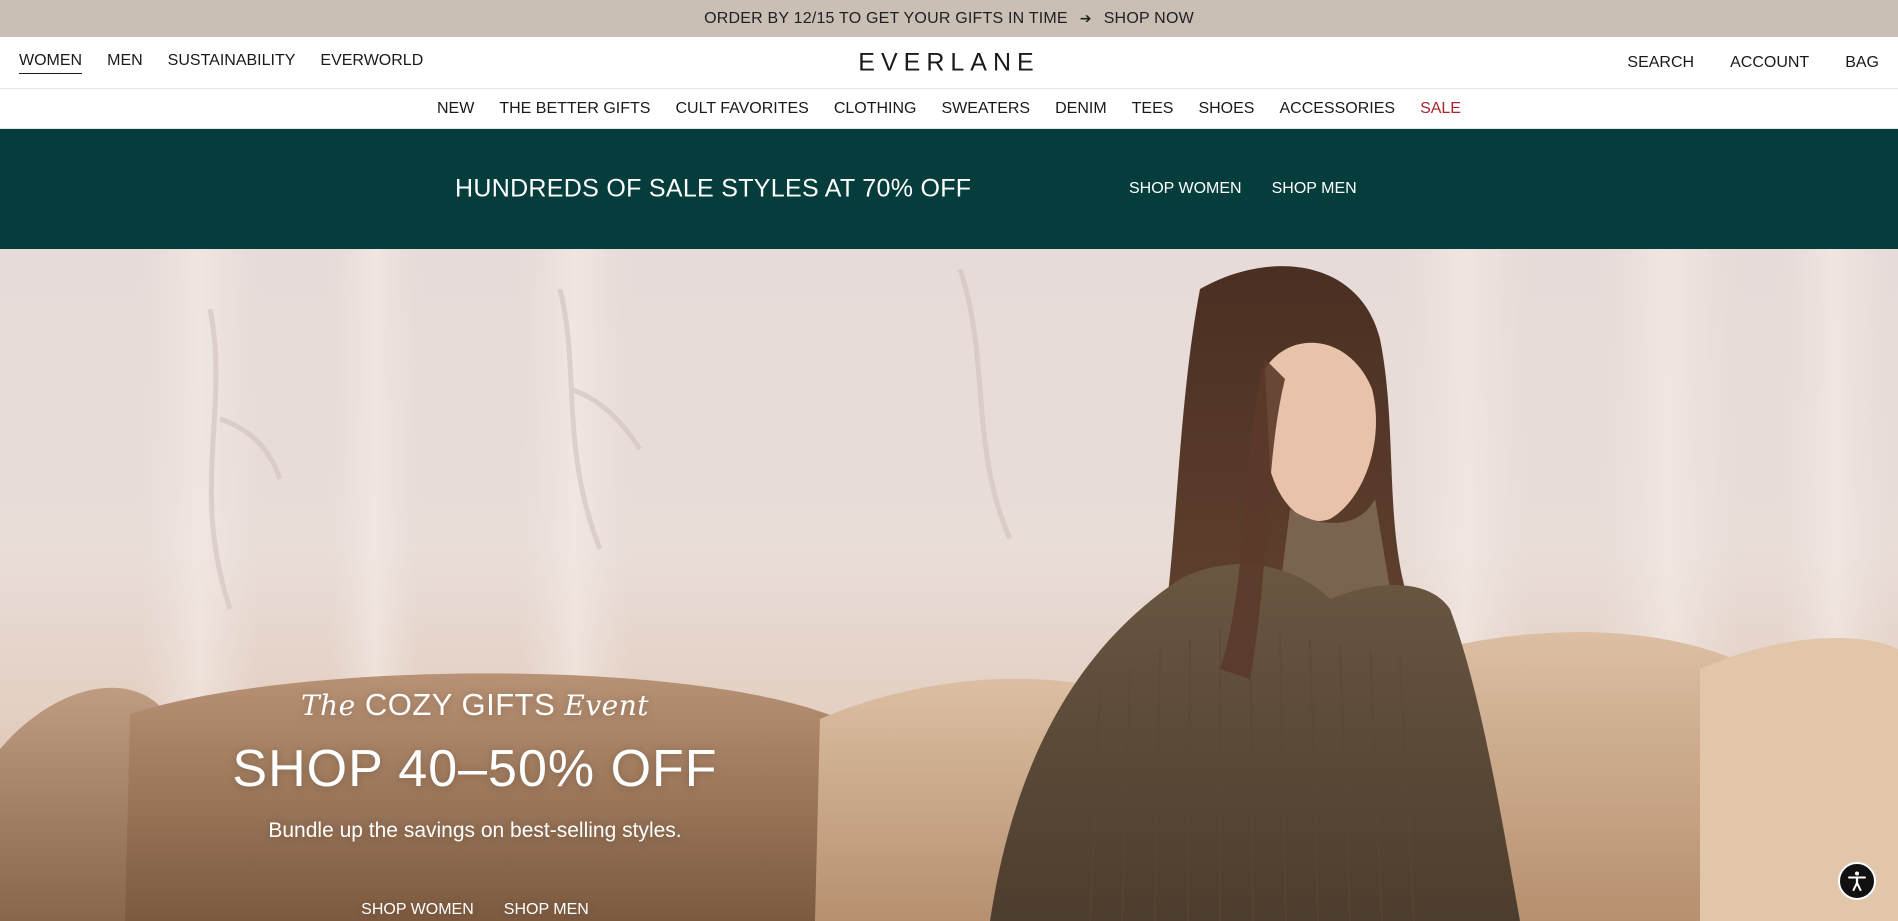  What do you see at coordinates (475, 910) in the screenshot?
I see `hero-ctas: SHOP WOMEN SHOP MEN` at bounding box center [475, 910].